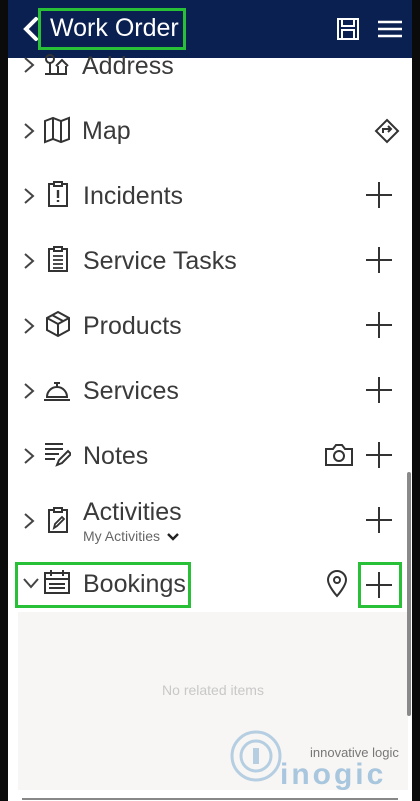  Describe the element at coordinates (58, 324) in the screenshot. I see `box-icon` at that location.